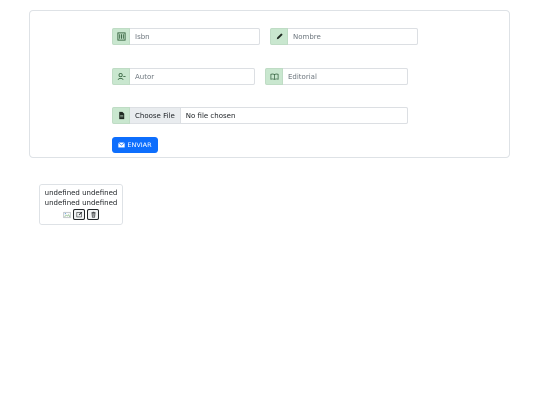  Describe the element at coordinates (139, 145) in the screenshot. I see `enviar-label: ENVIAR` at that location.